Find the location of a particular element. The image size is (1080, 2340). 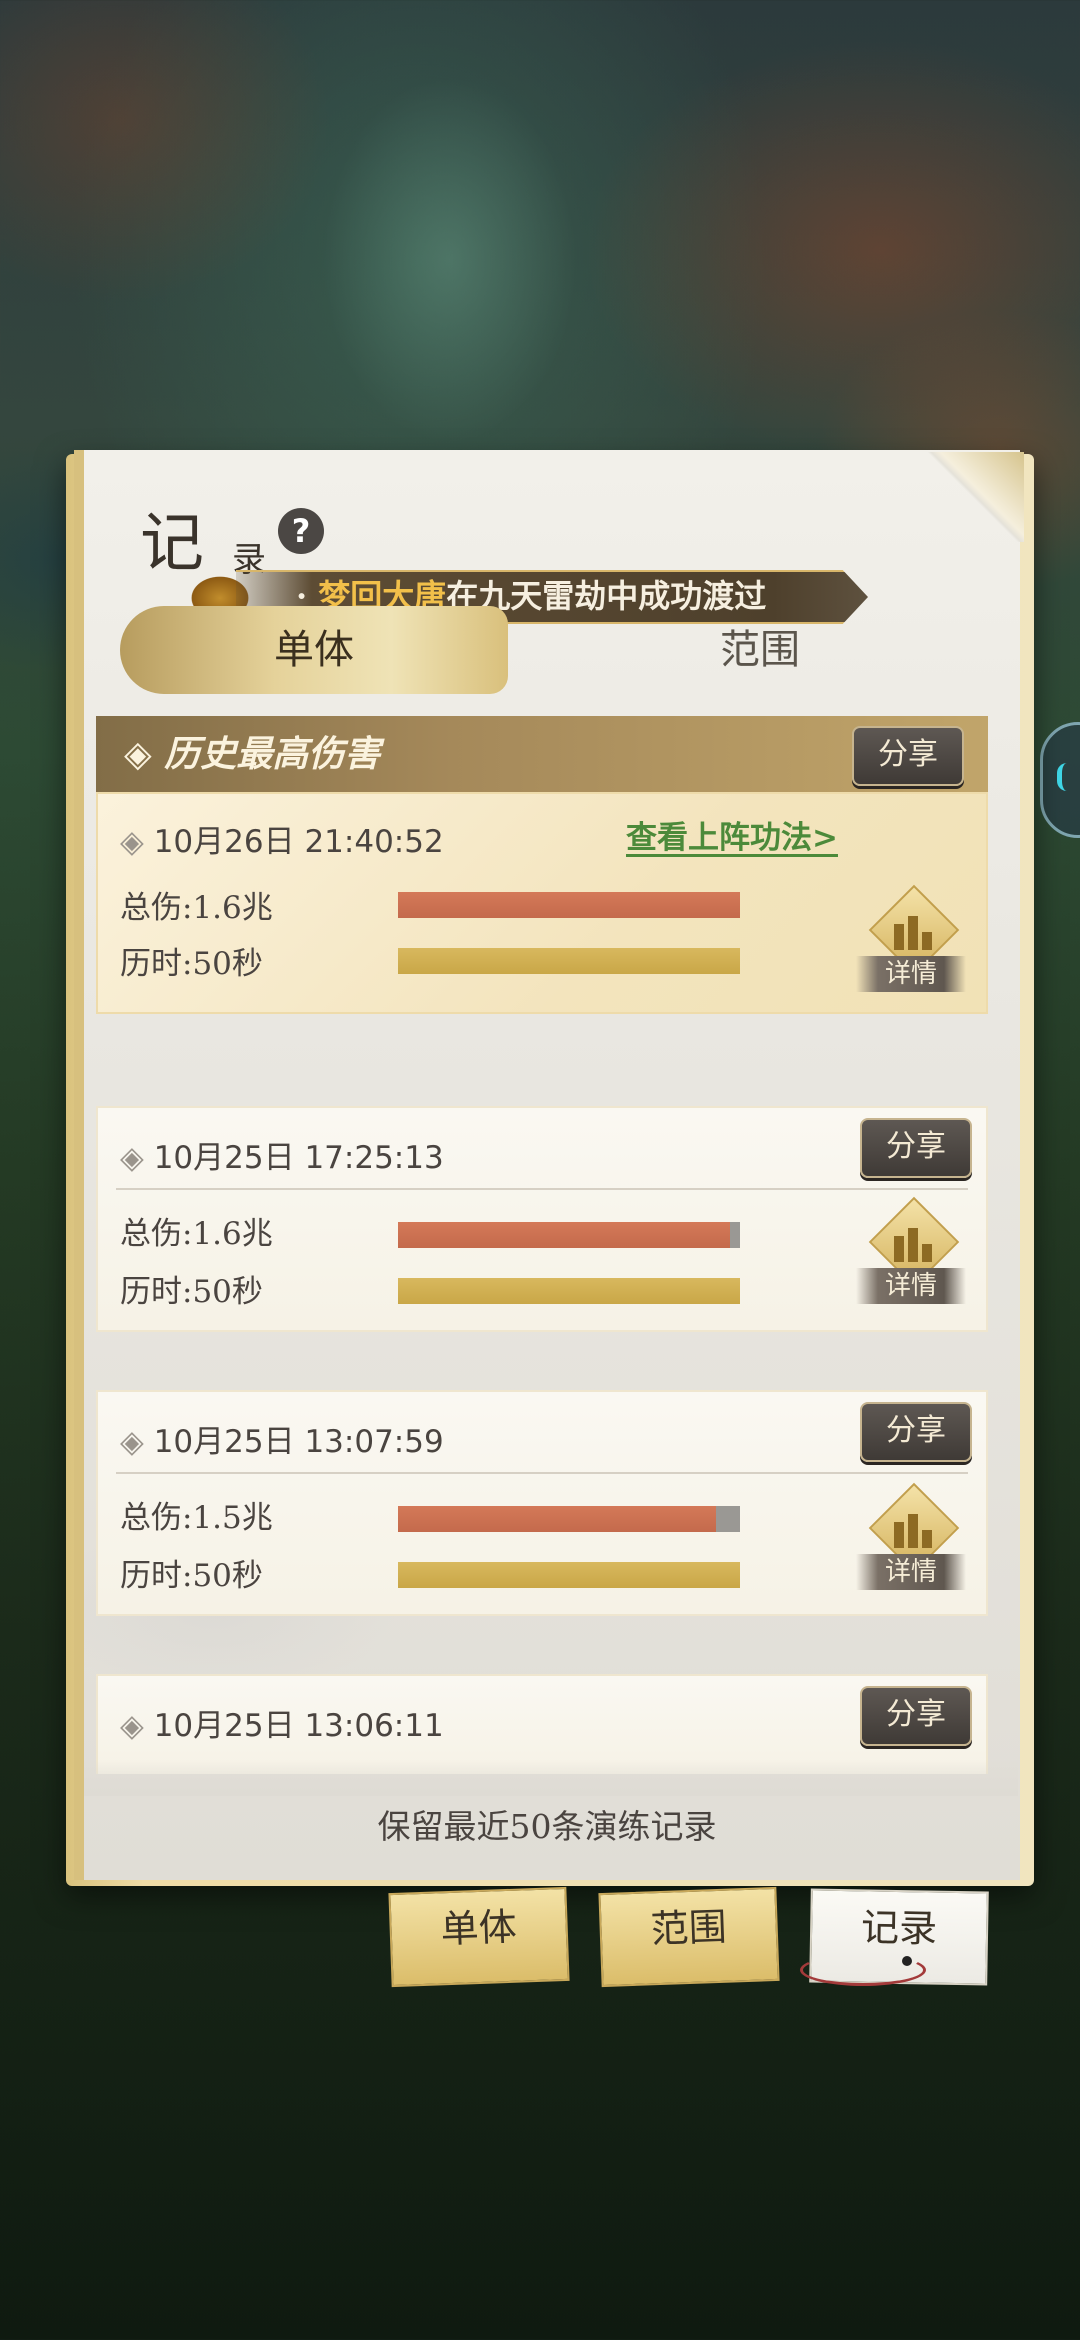

view-previous-skills-link: 查看上阵功法> is located at coordinates (732, 834).